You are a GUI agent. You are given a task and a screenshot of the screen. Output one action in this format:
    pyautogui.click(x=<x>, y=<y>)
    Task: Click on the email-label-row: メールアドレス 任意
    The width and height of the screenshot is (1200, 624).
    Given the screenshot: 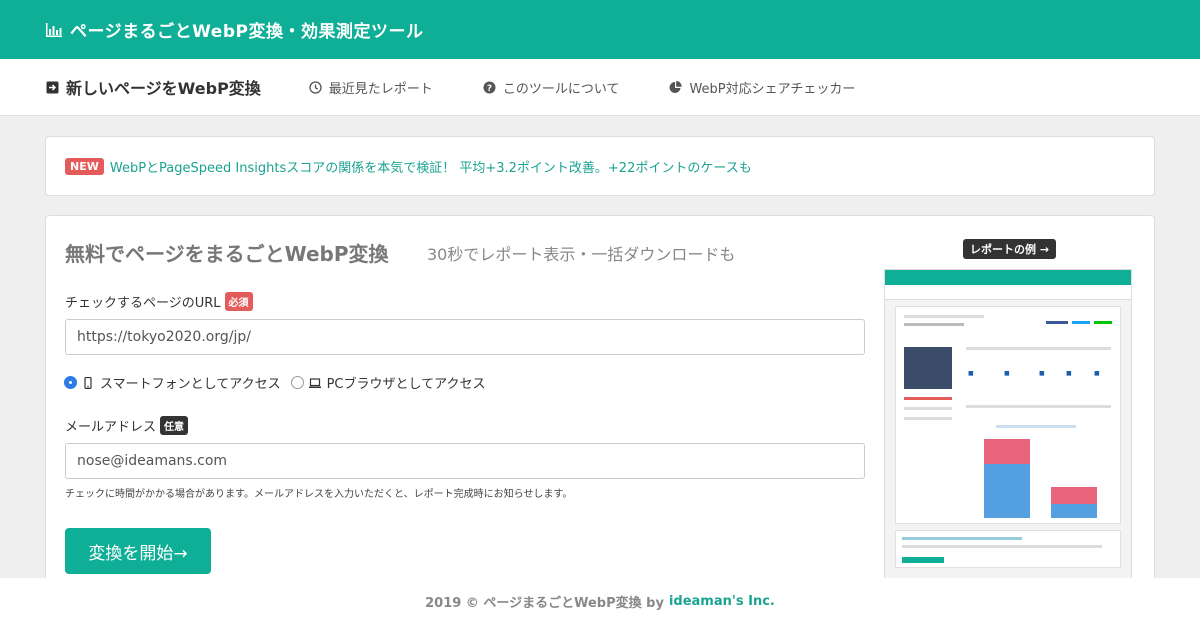 What is the action you would take?
    pyautogui.click(x=127, y=425)
    